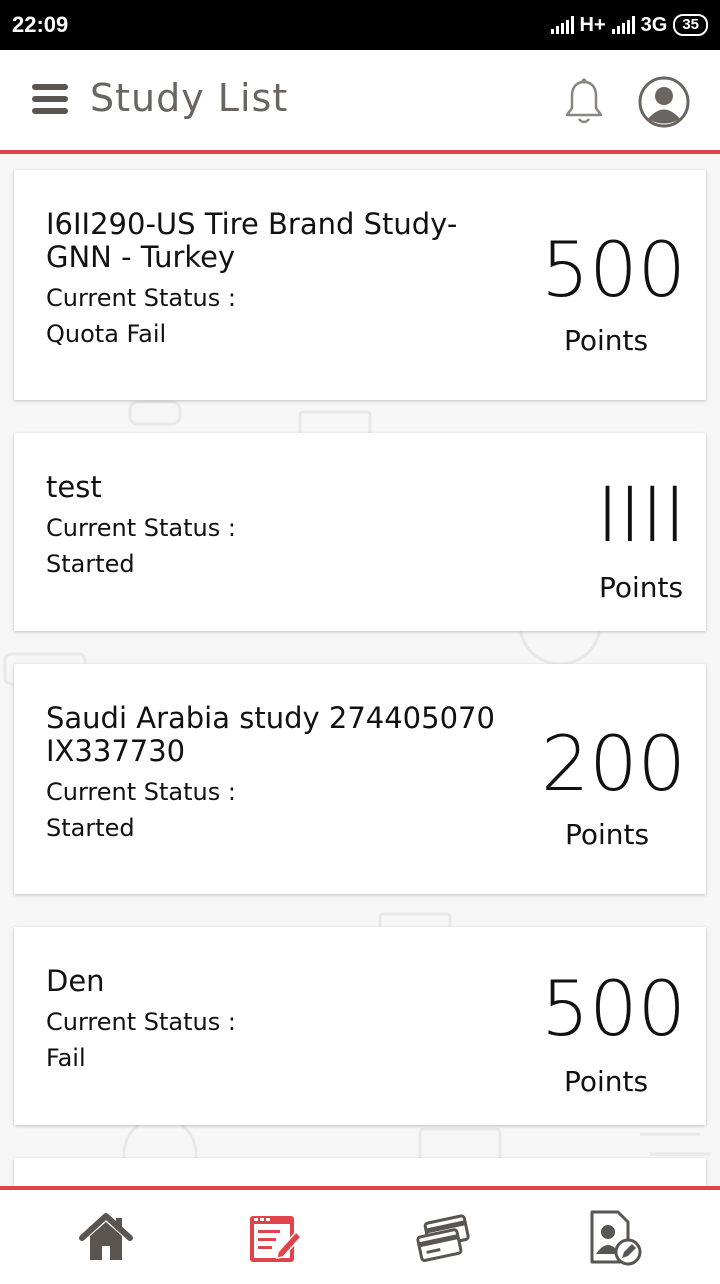  I want to click on study-name: Saudi Arabia study 274405070 IX337730, so click(270, 734).